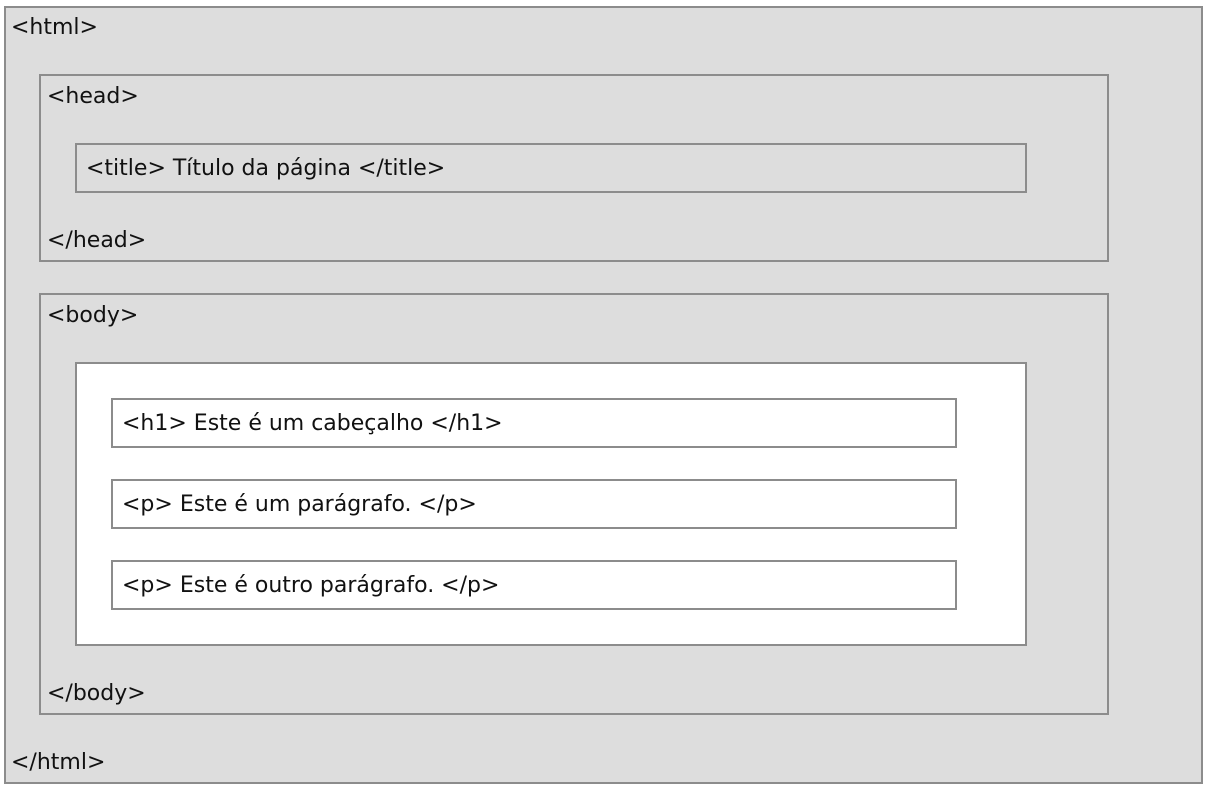  What do you see at coordinates (266, 168) in the screenshot?
I see `title-element-text: <title> Título da página </title>` at bounding box center [266, 168].